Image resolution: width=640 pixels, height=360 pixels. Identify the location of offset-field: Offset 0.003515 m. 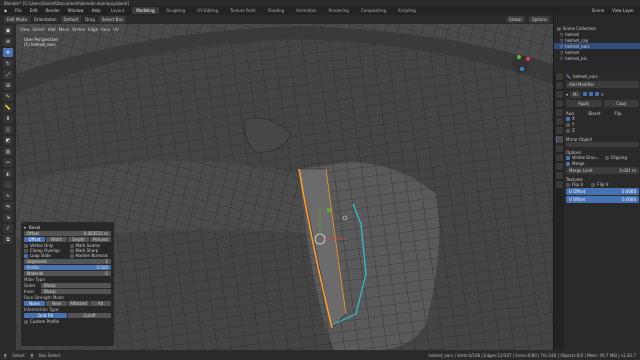
(67, 233).